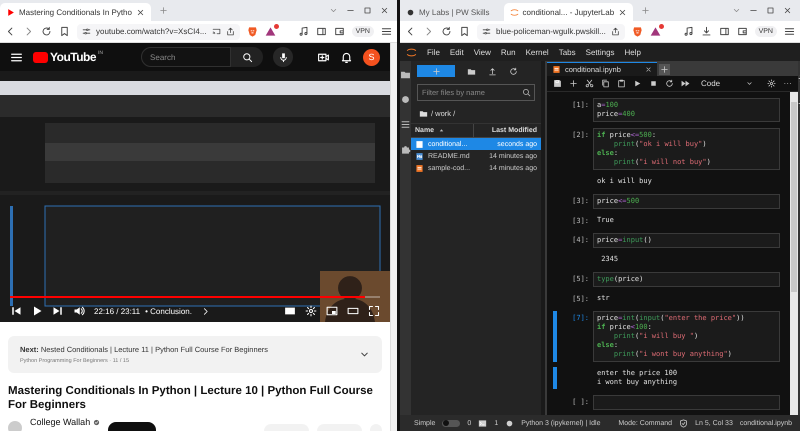 This screenshot has width=800, height=431. What do you see at coordinates (457, 52) in the screenshot?
I see `menu-item: Edit` at bounding box center [457, 52].